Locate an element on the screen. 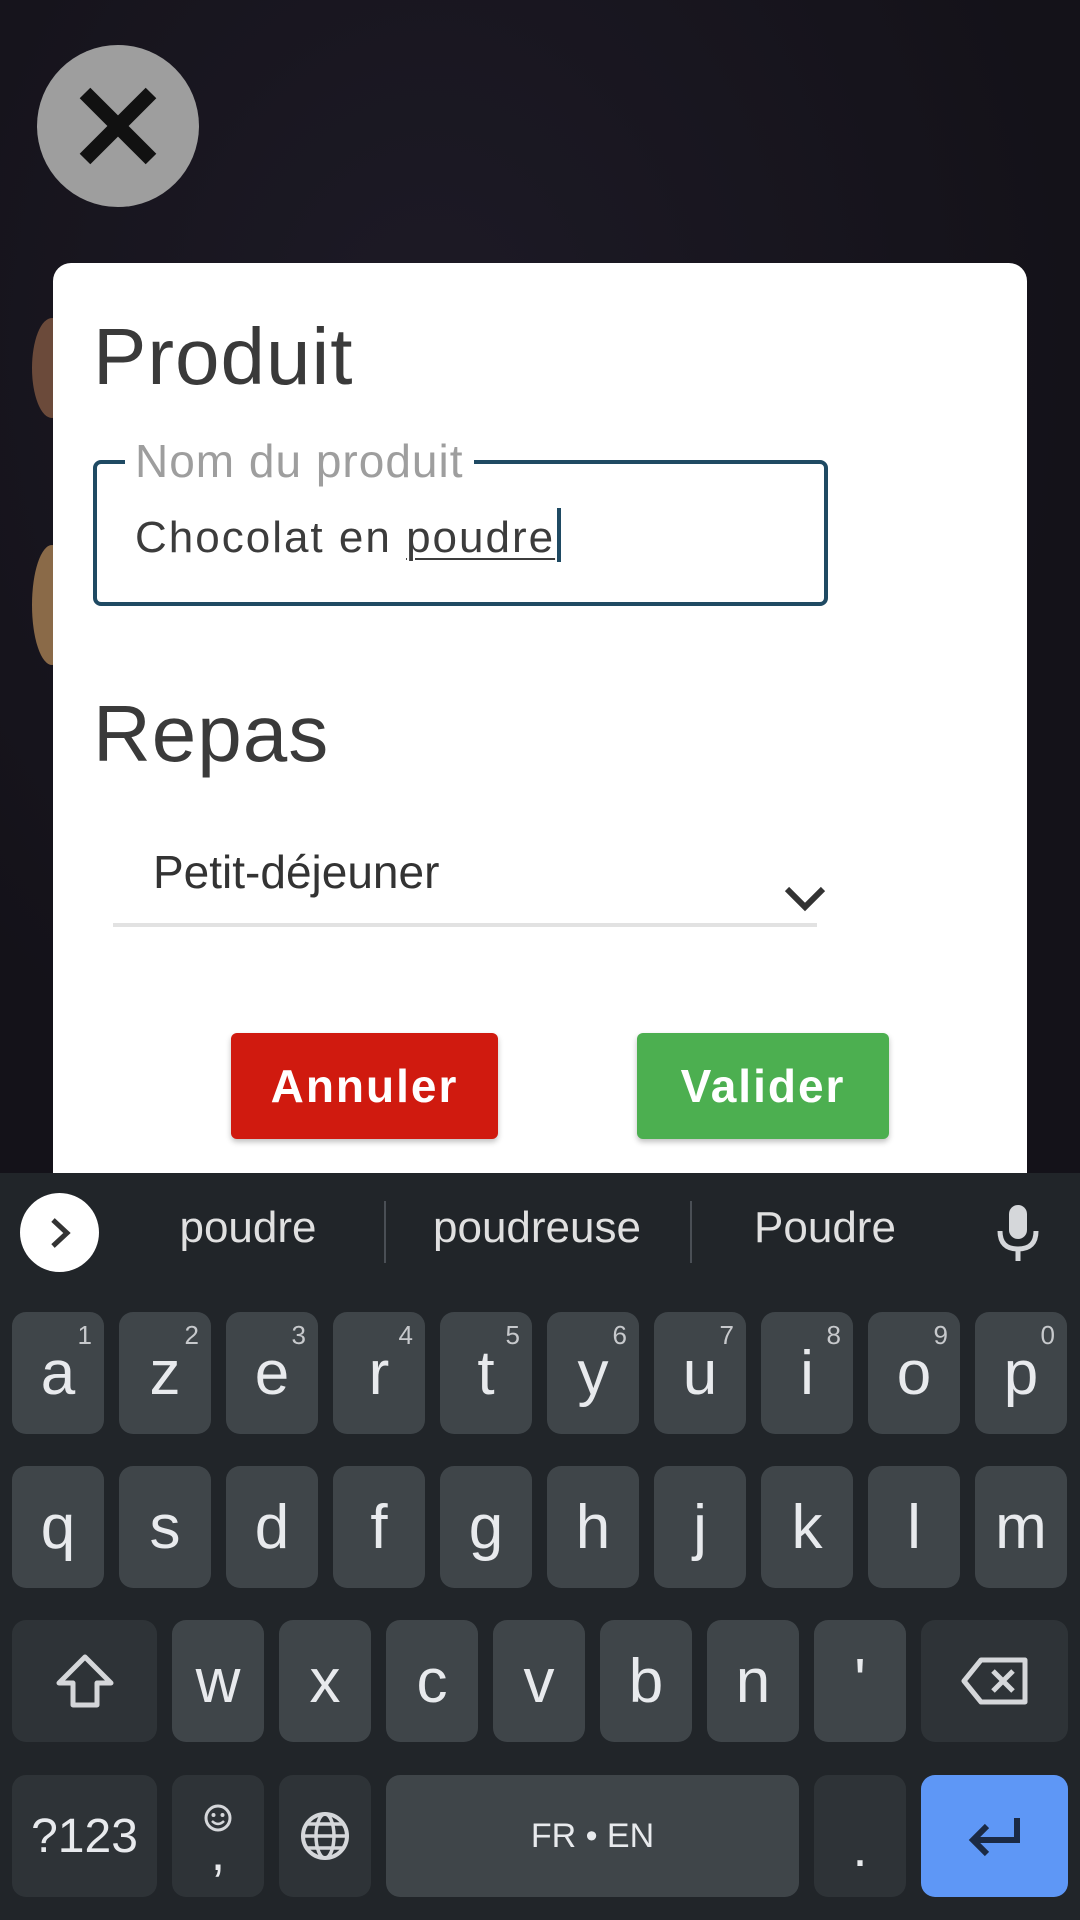 Image resolution: width=1080 pixels, height=1920 pixels. backspace-key is located at coordinates (994, 1681).